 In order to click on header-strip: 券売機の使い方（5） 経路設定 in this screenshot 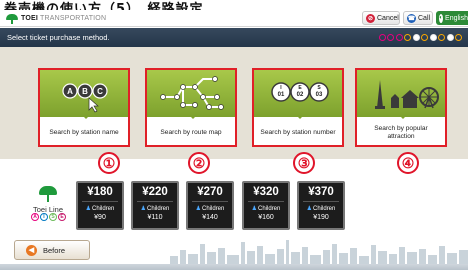, I will do `click(234, 5)`.